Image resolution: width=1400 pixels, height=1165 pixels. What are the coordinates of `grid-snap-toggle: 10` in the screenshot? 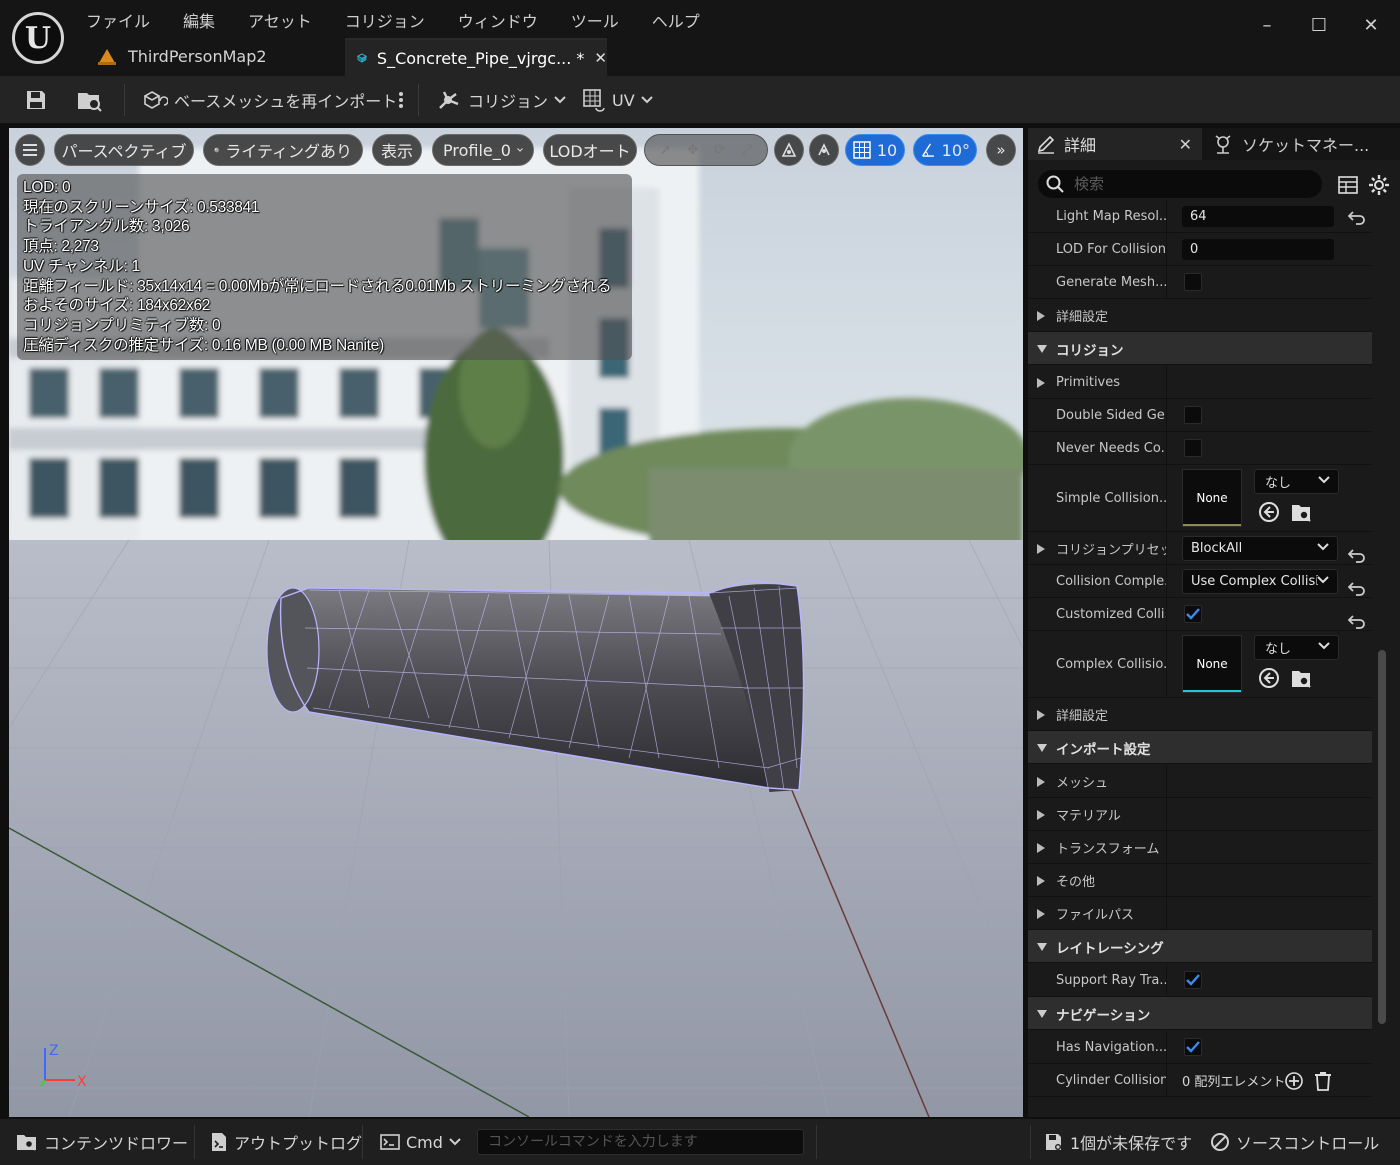 It's located at (875, 150).